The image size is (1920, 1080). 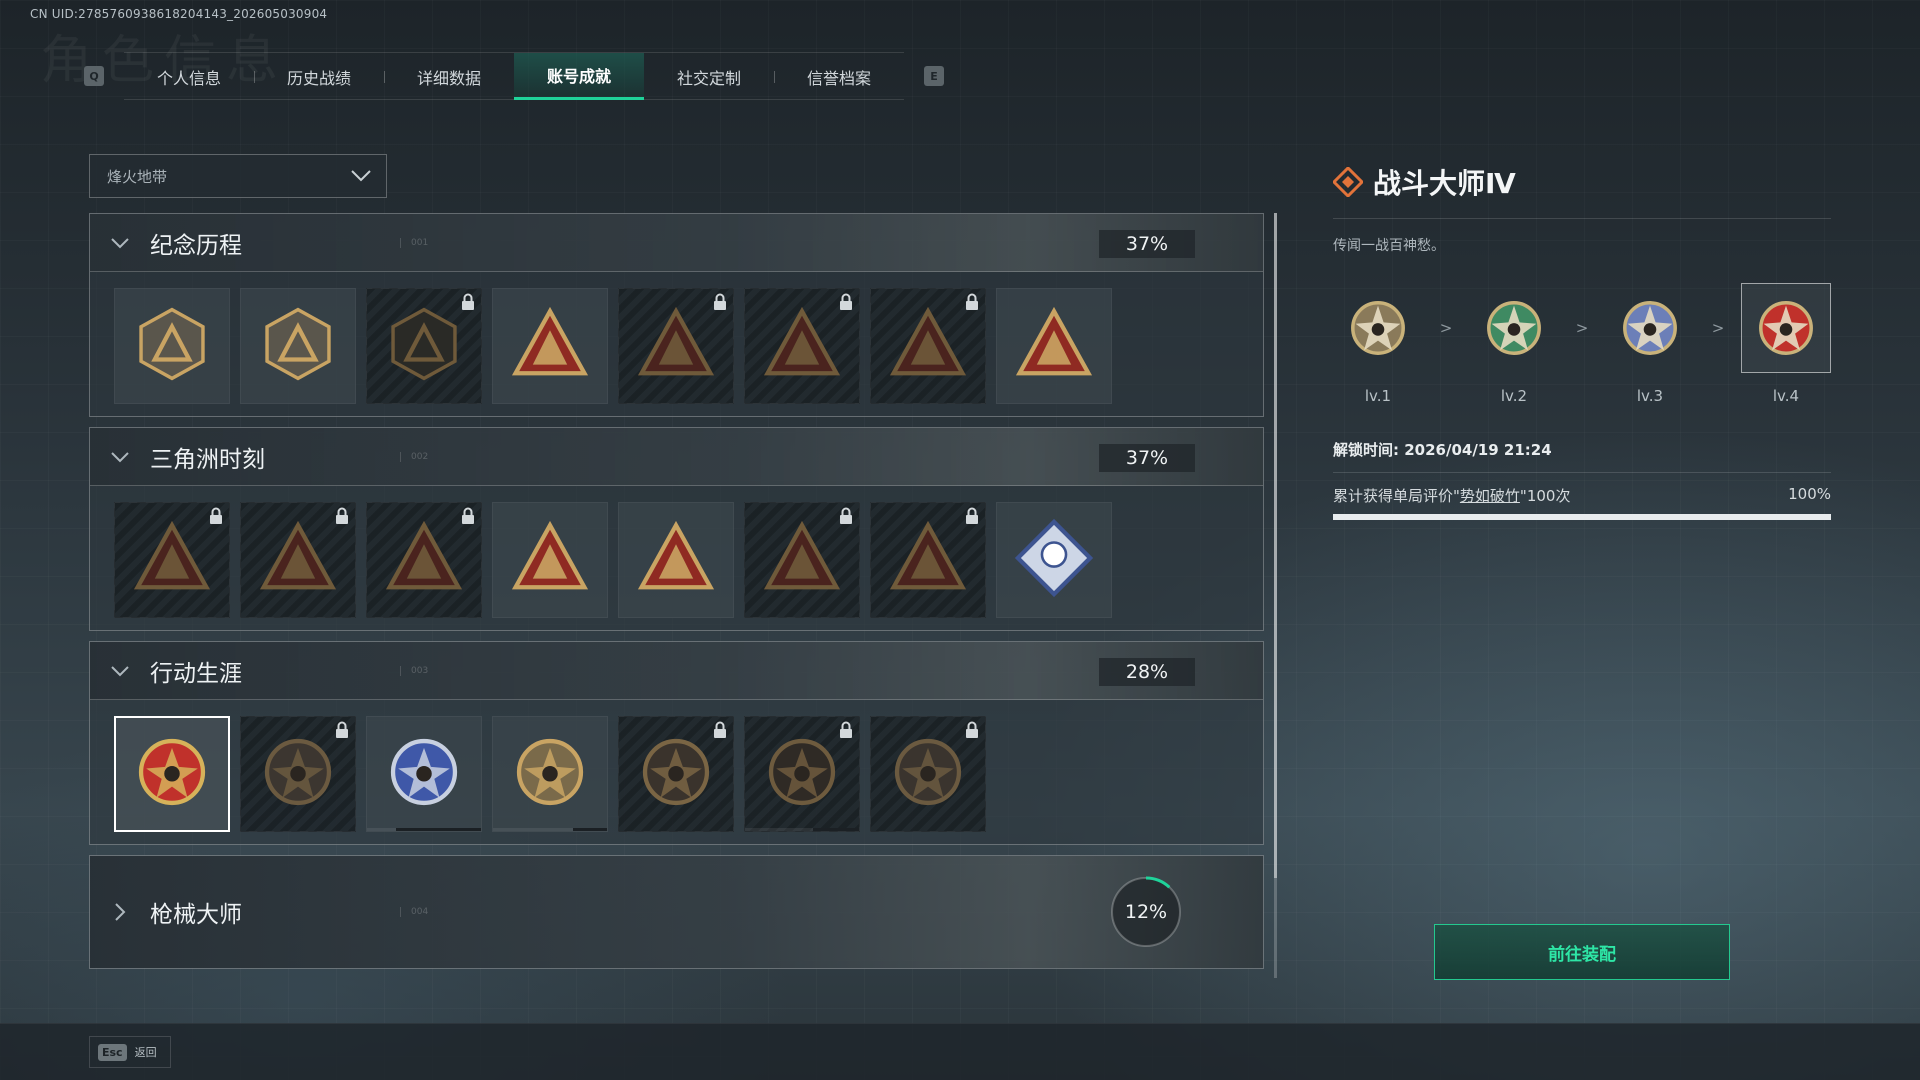 I want to click on medal-dolphin-icon, so click(x=928, y=560).